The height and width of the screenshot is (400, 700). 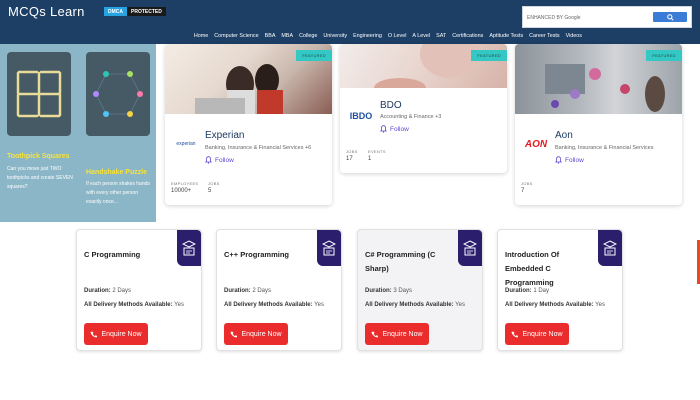 I want to click on course-title: C++ Programming, so click(x=268, y=255).